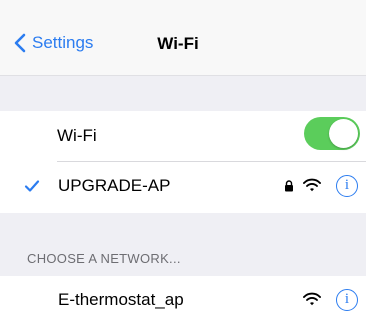 The height and width of the screenshot is (322, 366). What do you see at coordinates (32, 186) in the screenshot?
I see `checkmark-icon` at bounding box center [32, 186].